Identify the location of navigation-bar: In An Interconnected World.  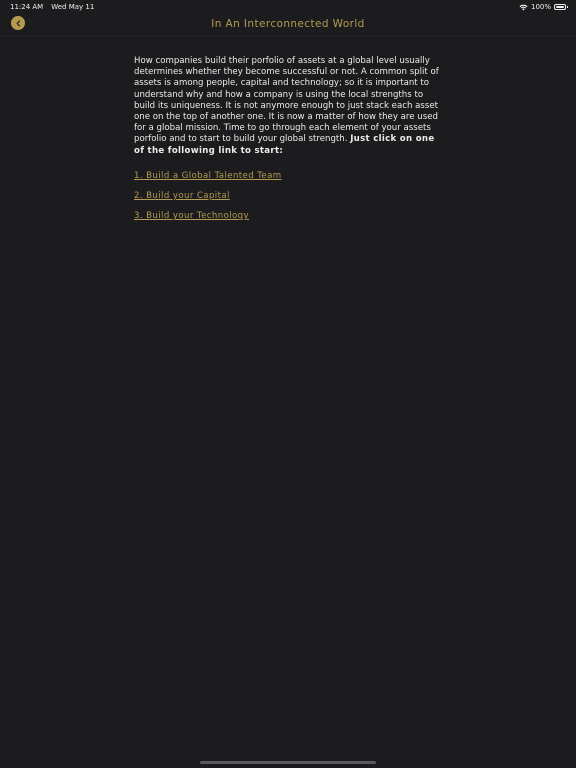
(288, 25).